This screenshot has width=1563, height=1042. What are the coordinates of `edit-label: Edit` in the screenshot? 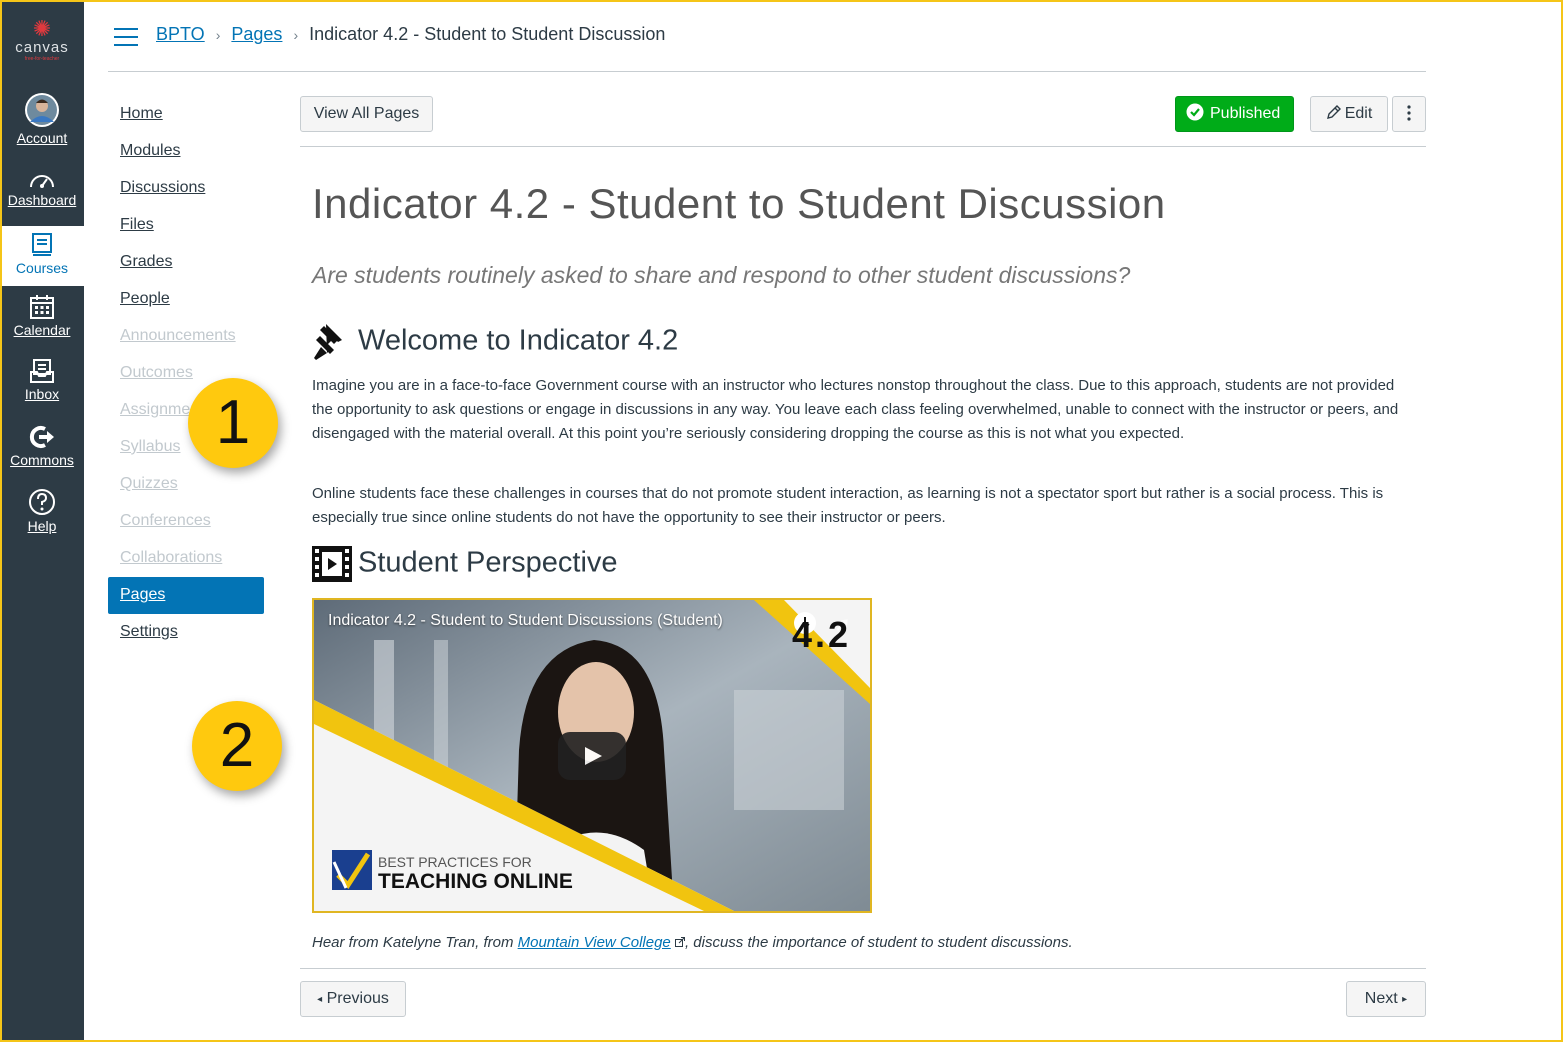 It's located at (1358, 113).